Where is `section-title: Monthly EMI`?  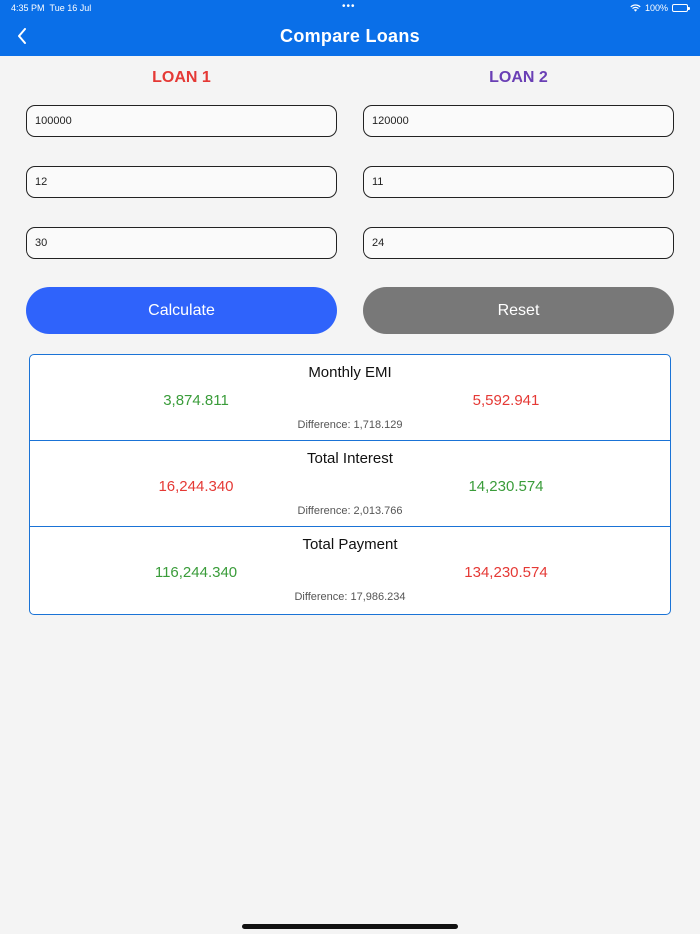 section-title: Monthly EMI is located at coordinates (350, 372).